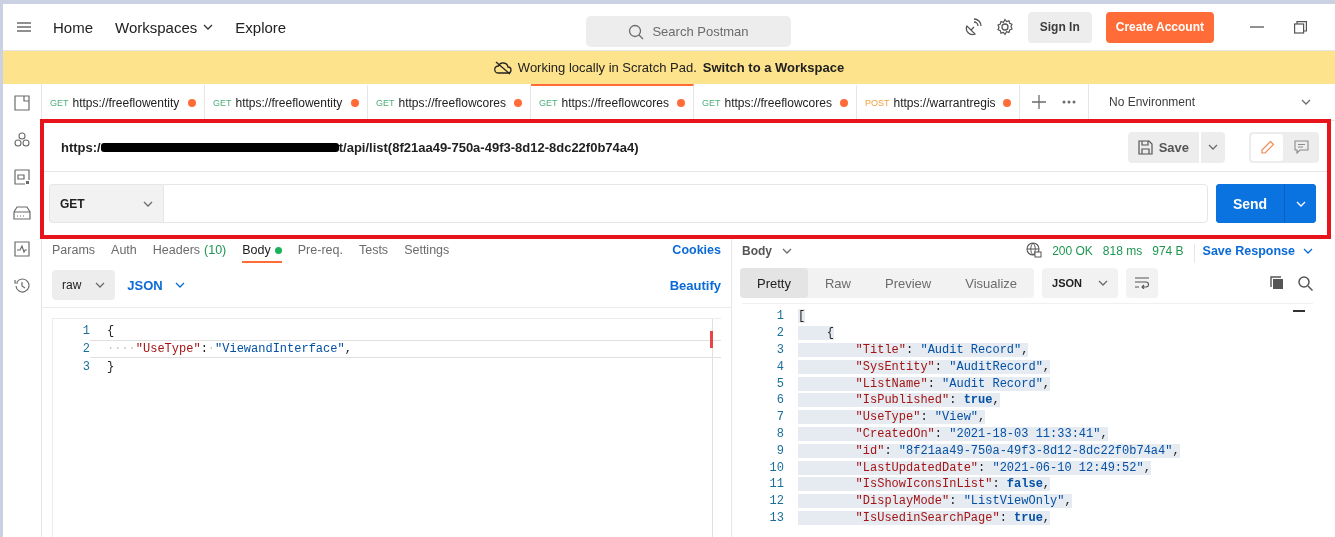 Image resolution: width=1335 pixels, height=537 pixels. Describe the element at coordinates (779, 433) in the screenshot. I see `line-number: 8` at that location.